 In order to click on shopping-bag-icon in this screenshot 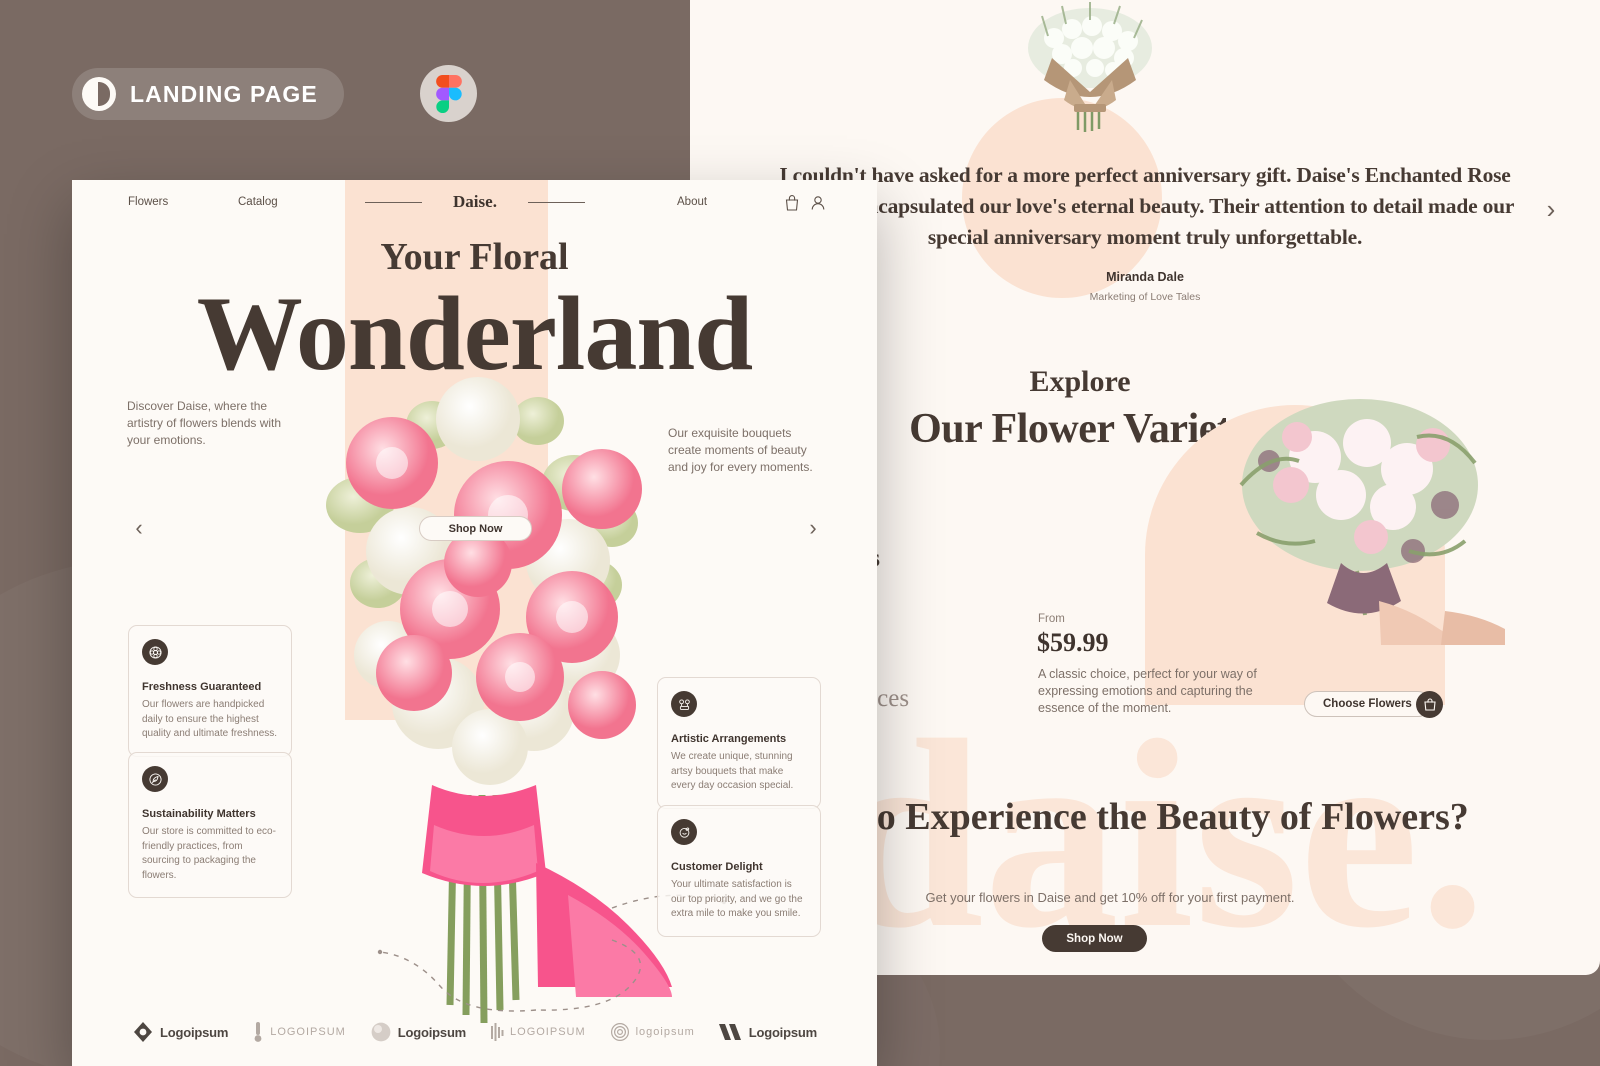, I will do `click(792, 203)`.